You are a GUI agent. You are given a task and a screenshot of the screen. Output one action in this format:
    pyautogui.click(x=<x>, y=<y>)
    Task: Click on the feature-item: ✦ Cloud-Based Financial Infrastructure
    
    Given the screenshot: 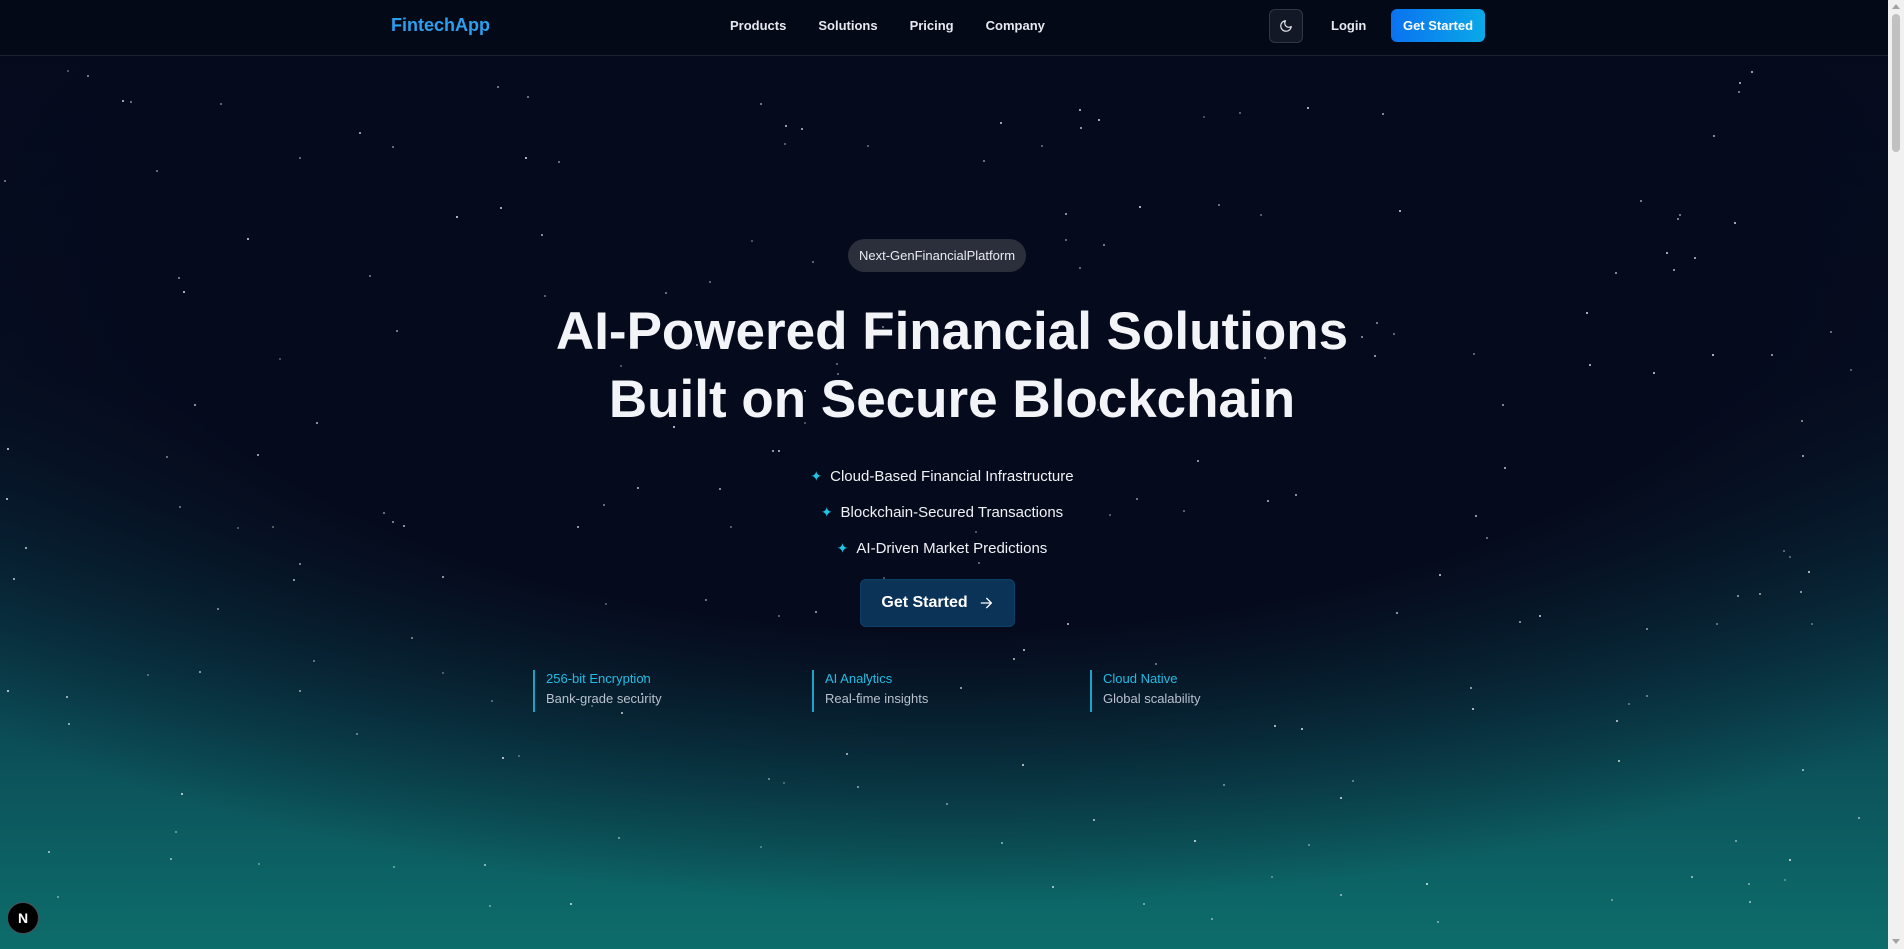 What is the action you would take?
    pyautogui.click(x=942, y=476)
    